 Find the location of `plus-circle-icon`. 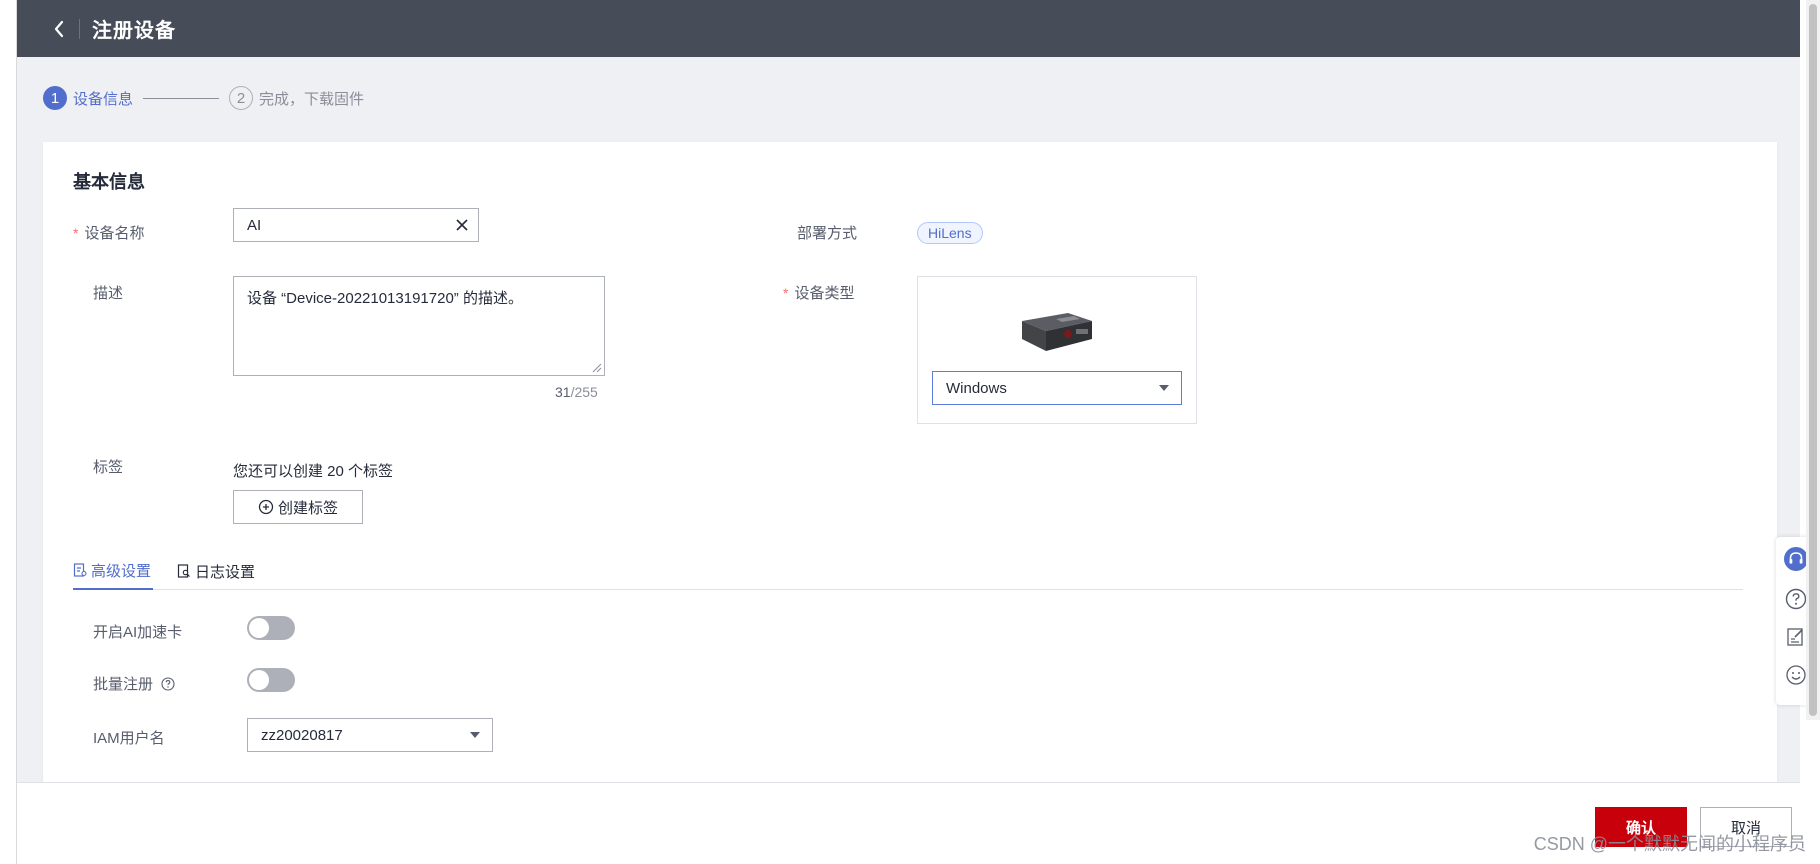

plus-circle-icon is located at coordinates (266, 507).